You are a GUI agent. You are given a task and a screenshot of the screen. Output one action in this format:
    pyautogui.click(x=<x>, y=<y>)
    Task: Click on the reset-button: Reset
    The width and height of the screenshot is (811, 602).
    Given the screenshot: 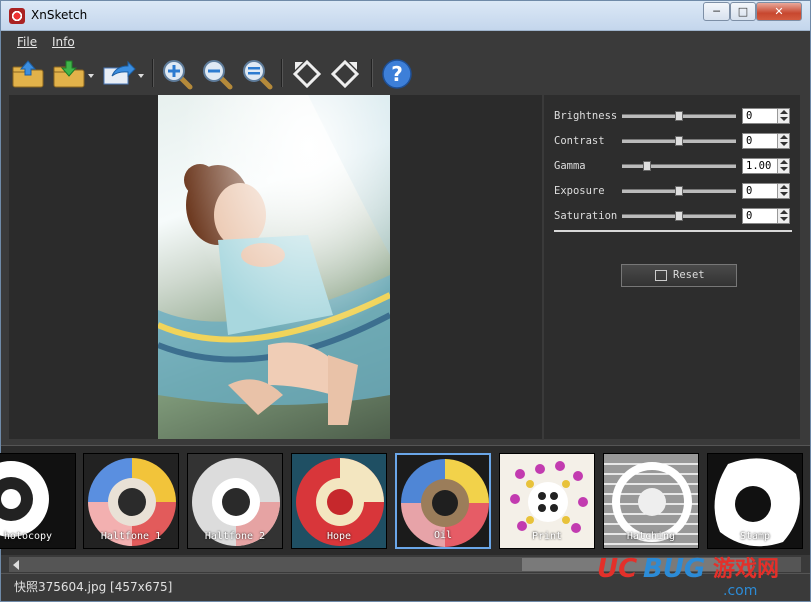 What is the action you would take?
    pyautogui.click(x=679, y=275)
    